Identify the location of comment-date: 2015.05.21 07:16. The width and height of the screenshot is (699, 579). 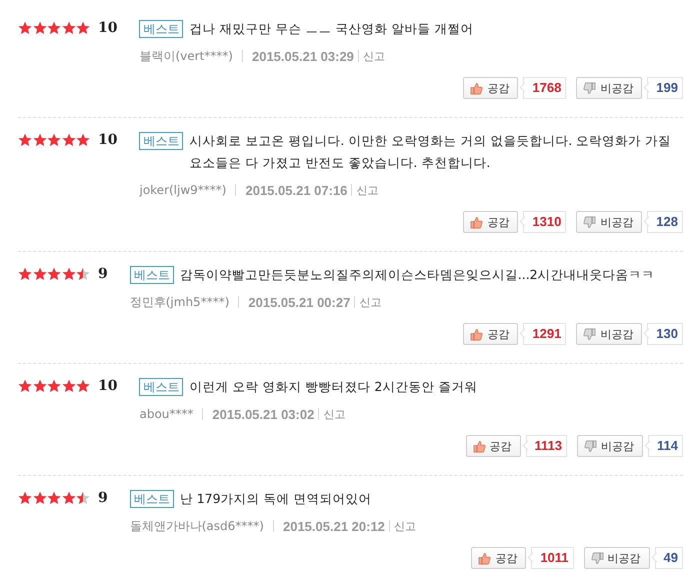
(296, 190).